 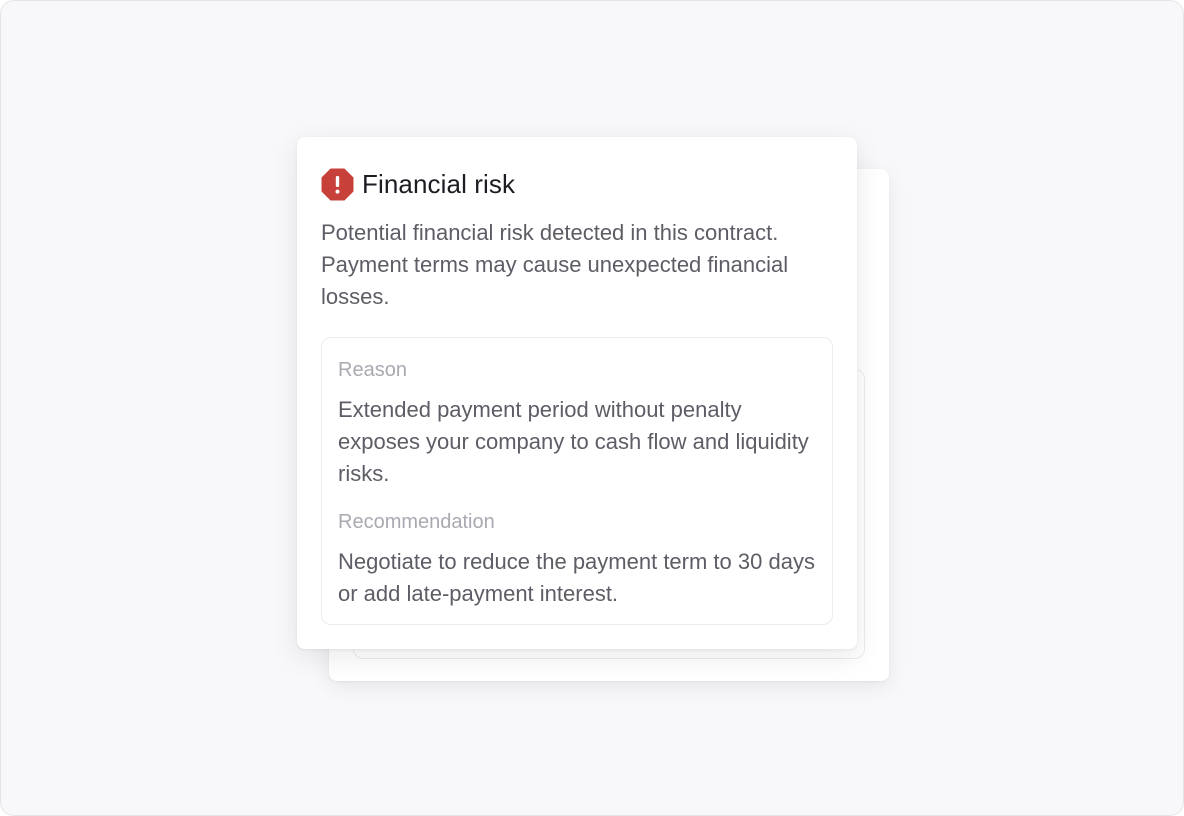 What do you see at coordinates (416, 522) in the screenshot?
I see `recommendation-label: Recommendation` at bounding box center [416, 522].